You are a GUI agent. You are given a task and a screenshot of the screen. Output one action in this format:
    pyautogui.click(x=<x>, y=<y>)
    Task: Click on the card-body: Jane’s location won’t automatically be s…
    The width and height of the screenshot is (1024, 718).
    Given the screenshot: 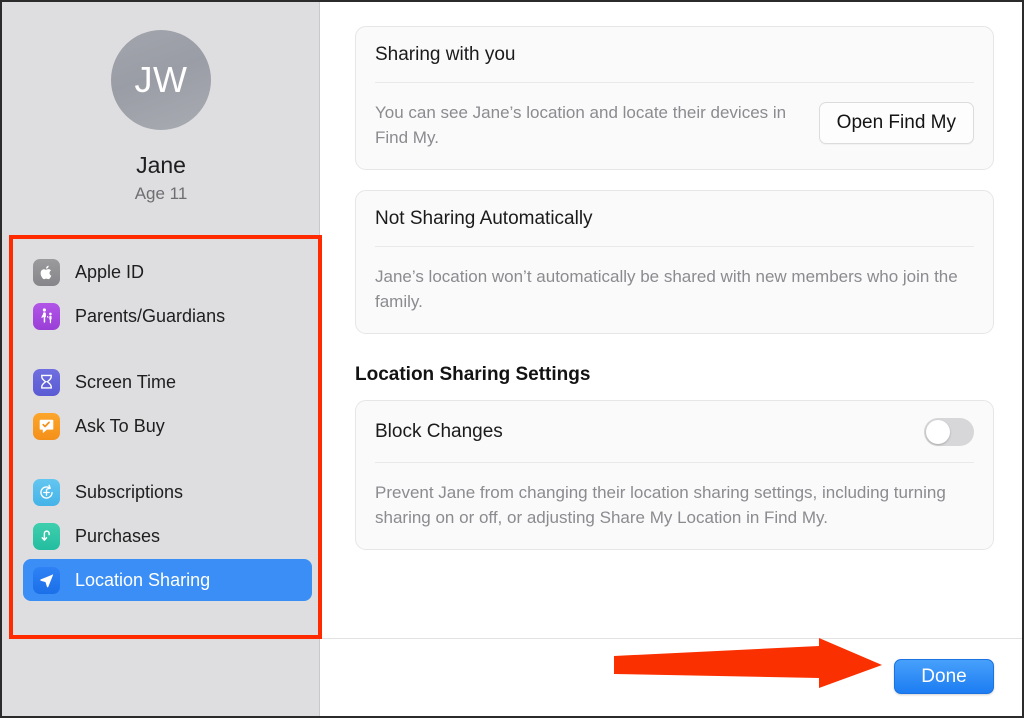 What is the action you would take?
    pyautogui.click(x=674, y=290)
    